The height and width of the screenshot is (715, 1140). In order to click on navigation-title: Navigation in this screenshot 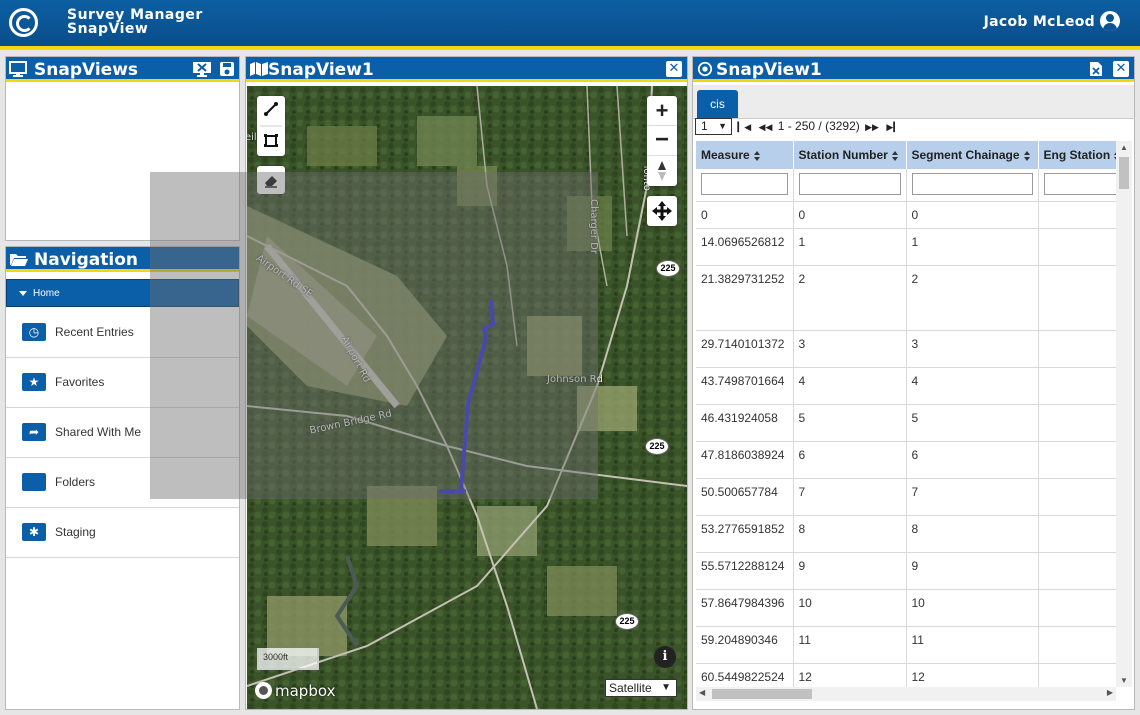, I will do `click(86, 260)`.